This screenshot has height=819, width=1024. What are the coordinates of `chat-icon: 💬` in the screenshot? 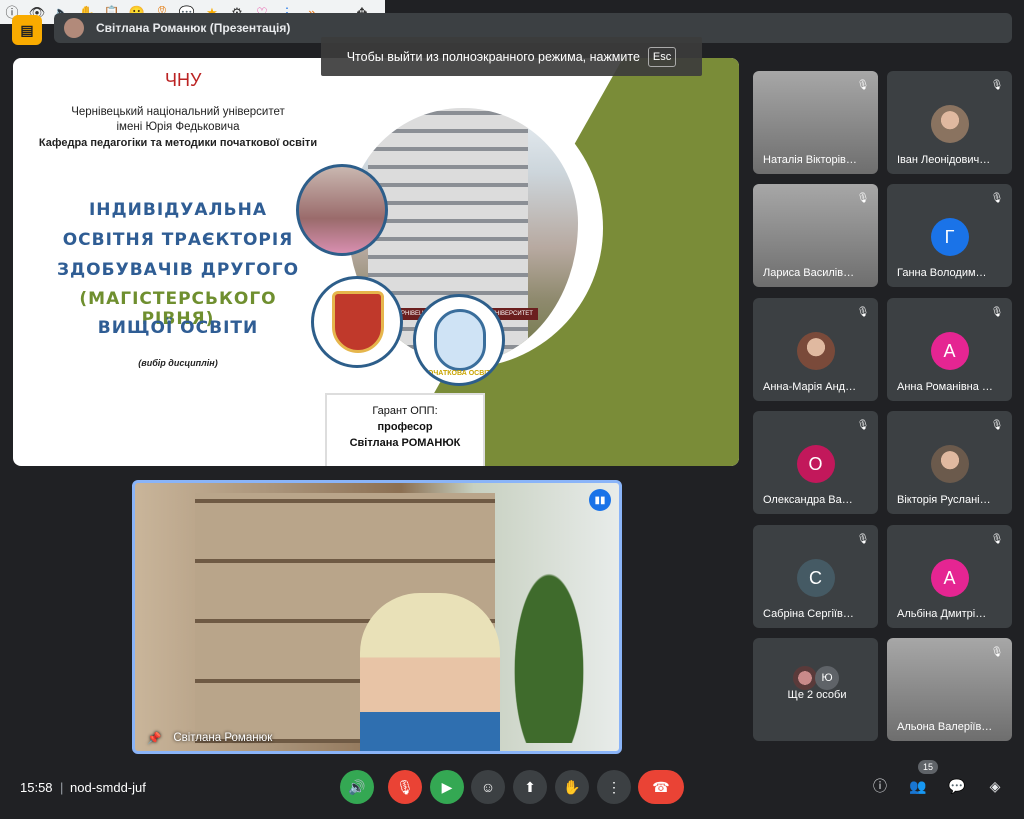 It's located at (957, 785).